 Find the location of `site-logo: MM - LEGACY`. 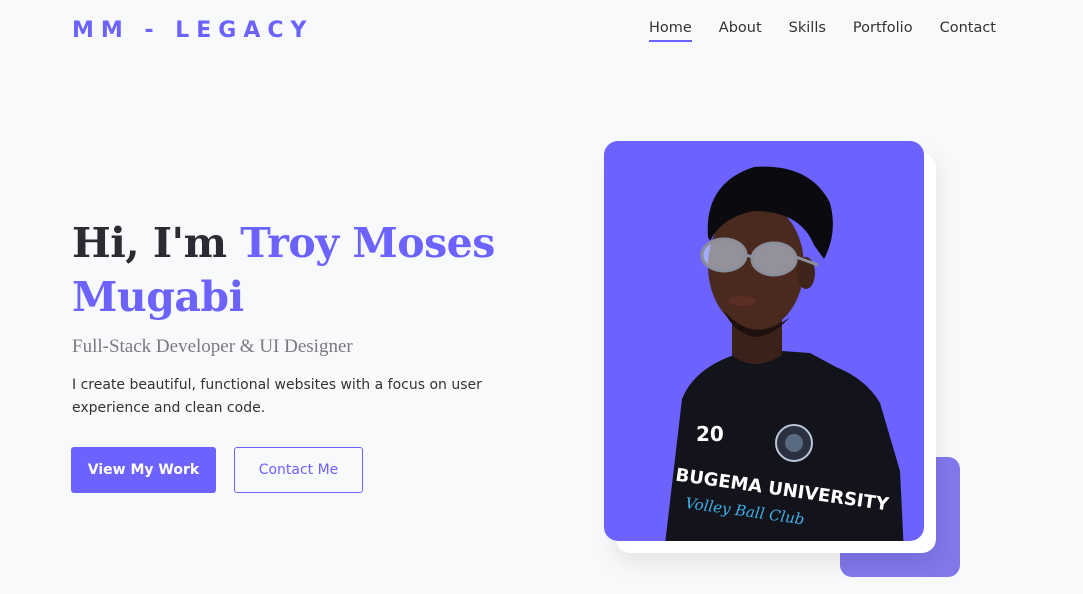

site-logo: MM - LEGACY is located at coordinates (192, 30).